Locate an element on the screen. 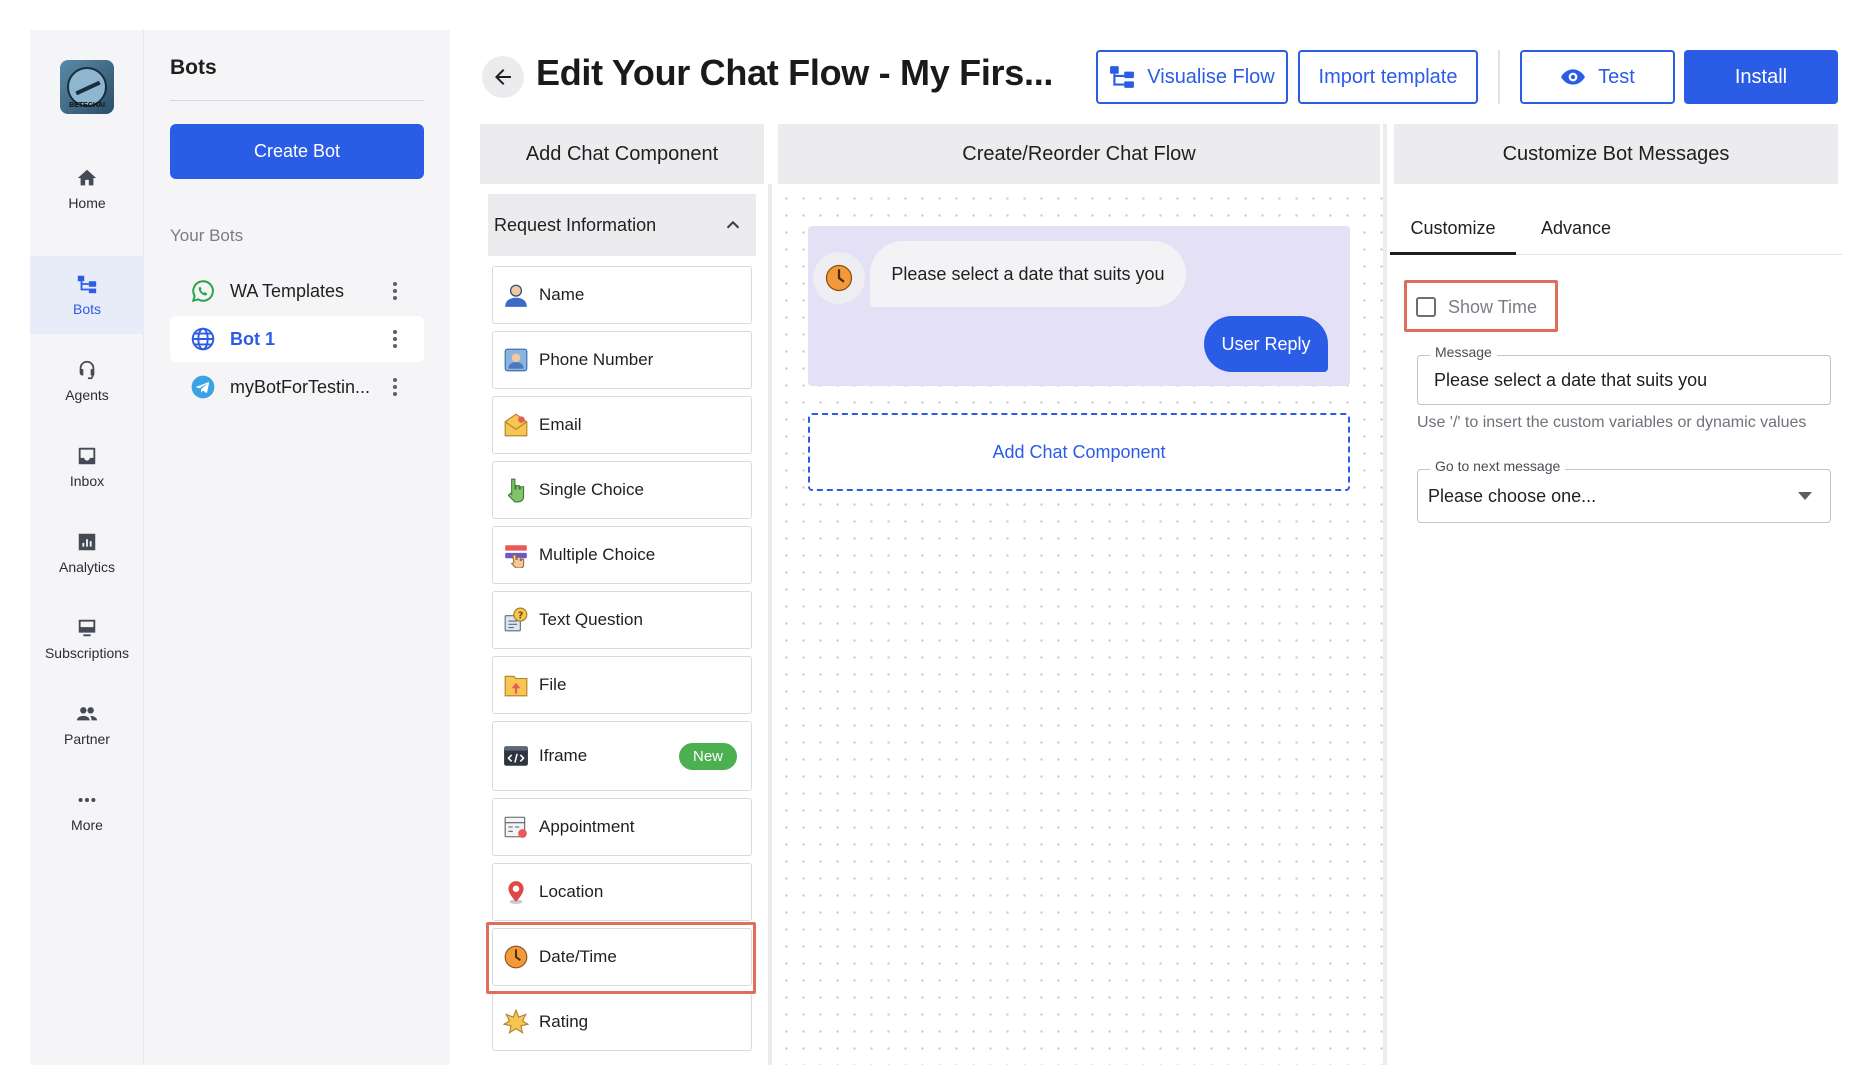 The image size is (1866, 1080). new-badge: New is located at coordinates (707, 756).